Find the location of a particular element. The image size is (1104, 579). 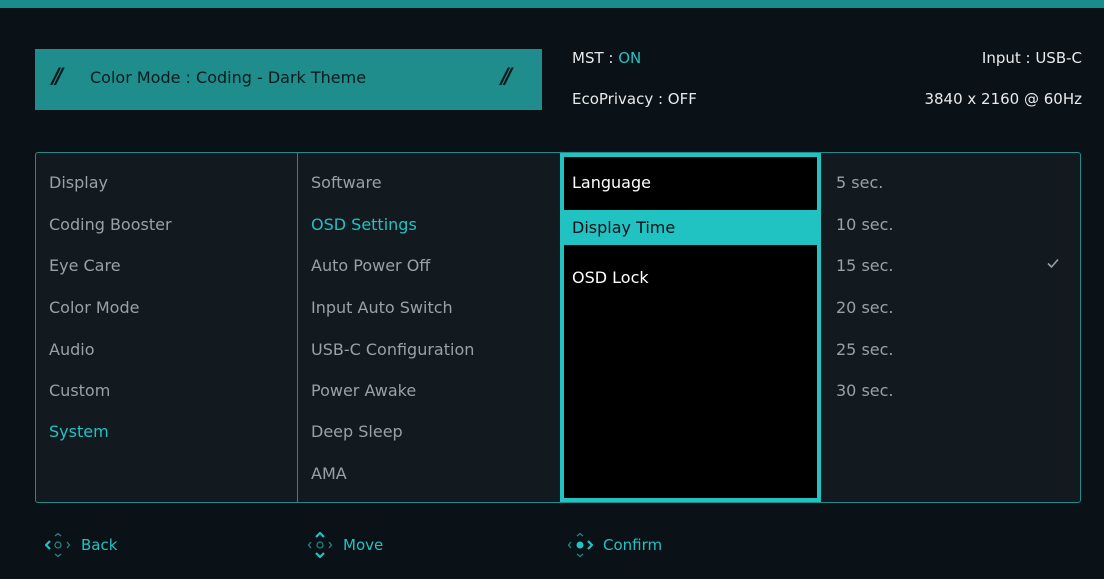

mst-label: MST : is located at coordinates (595, 58).